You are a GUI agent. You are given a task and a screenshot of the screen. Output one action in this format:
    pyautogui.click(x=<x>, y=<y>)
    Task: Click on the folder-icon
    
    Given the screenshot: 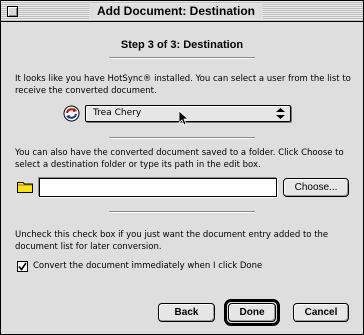 What is the action you would take?
    pyautogui.click(x=25, y=186)
    